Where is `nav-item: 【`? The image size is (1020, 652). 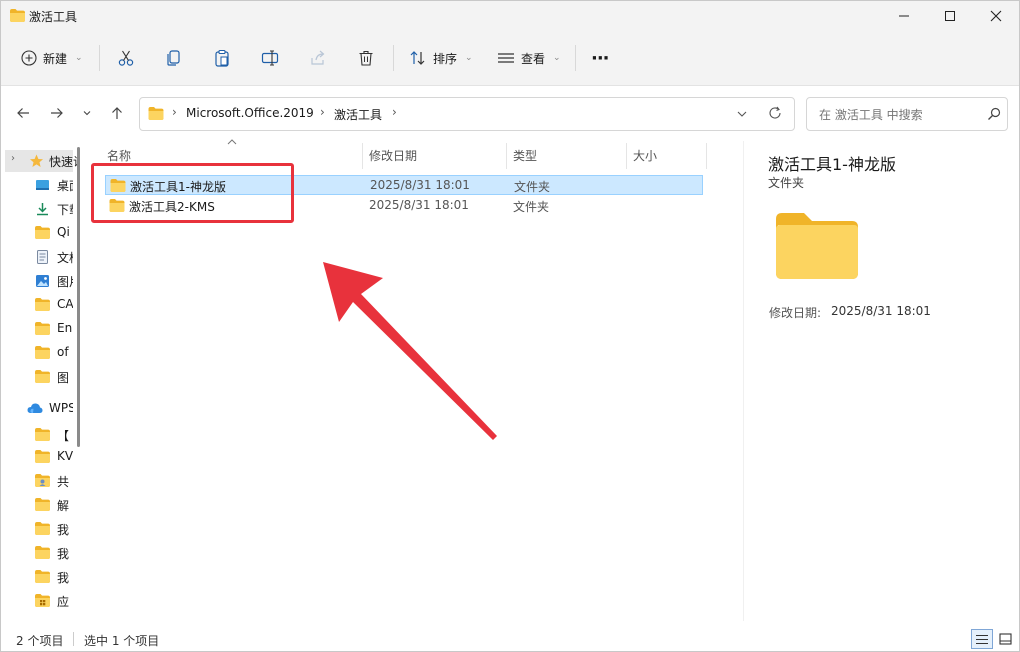 nav-item: 【 is located at coordinates (37, 435).